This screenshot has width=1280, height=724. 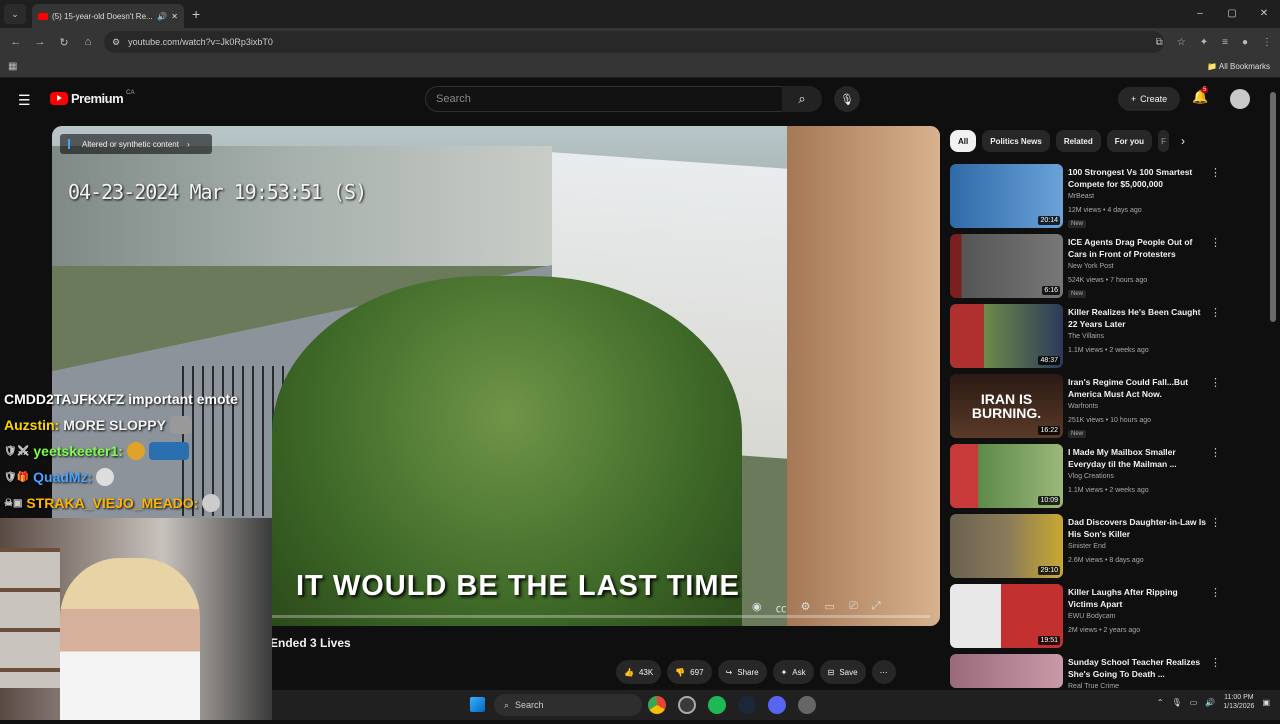 What do you see at coordinates (883, 672) in the screenshot?
I see `more-actions-button: ⋯` at bounding box center [883, 672].